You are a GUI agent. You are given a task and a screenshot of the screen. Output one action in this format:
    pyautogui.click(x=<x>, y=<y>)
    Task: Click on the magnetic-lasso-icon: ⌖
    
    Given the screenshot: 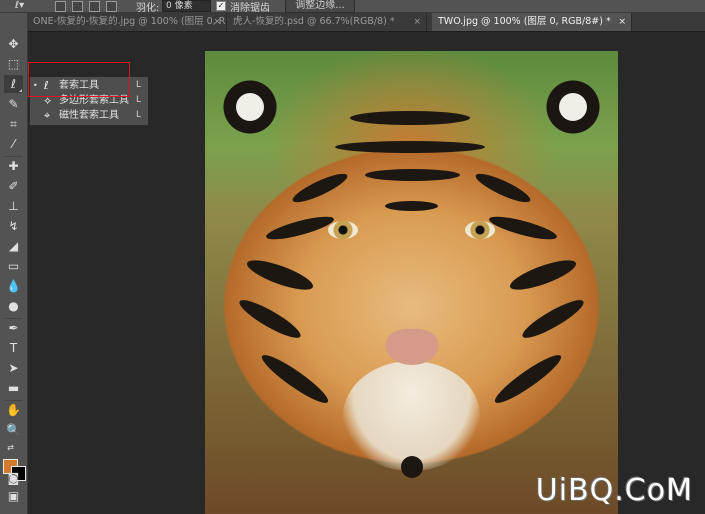 What is the action you would take?
    pyautogui.click(x=47, y=115)
    